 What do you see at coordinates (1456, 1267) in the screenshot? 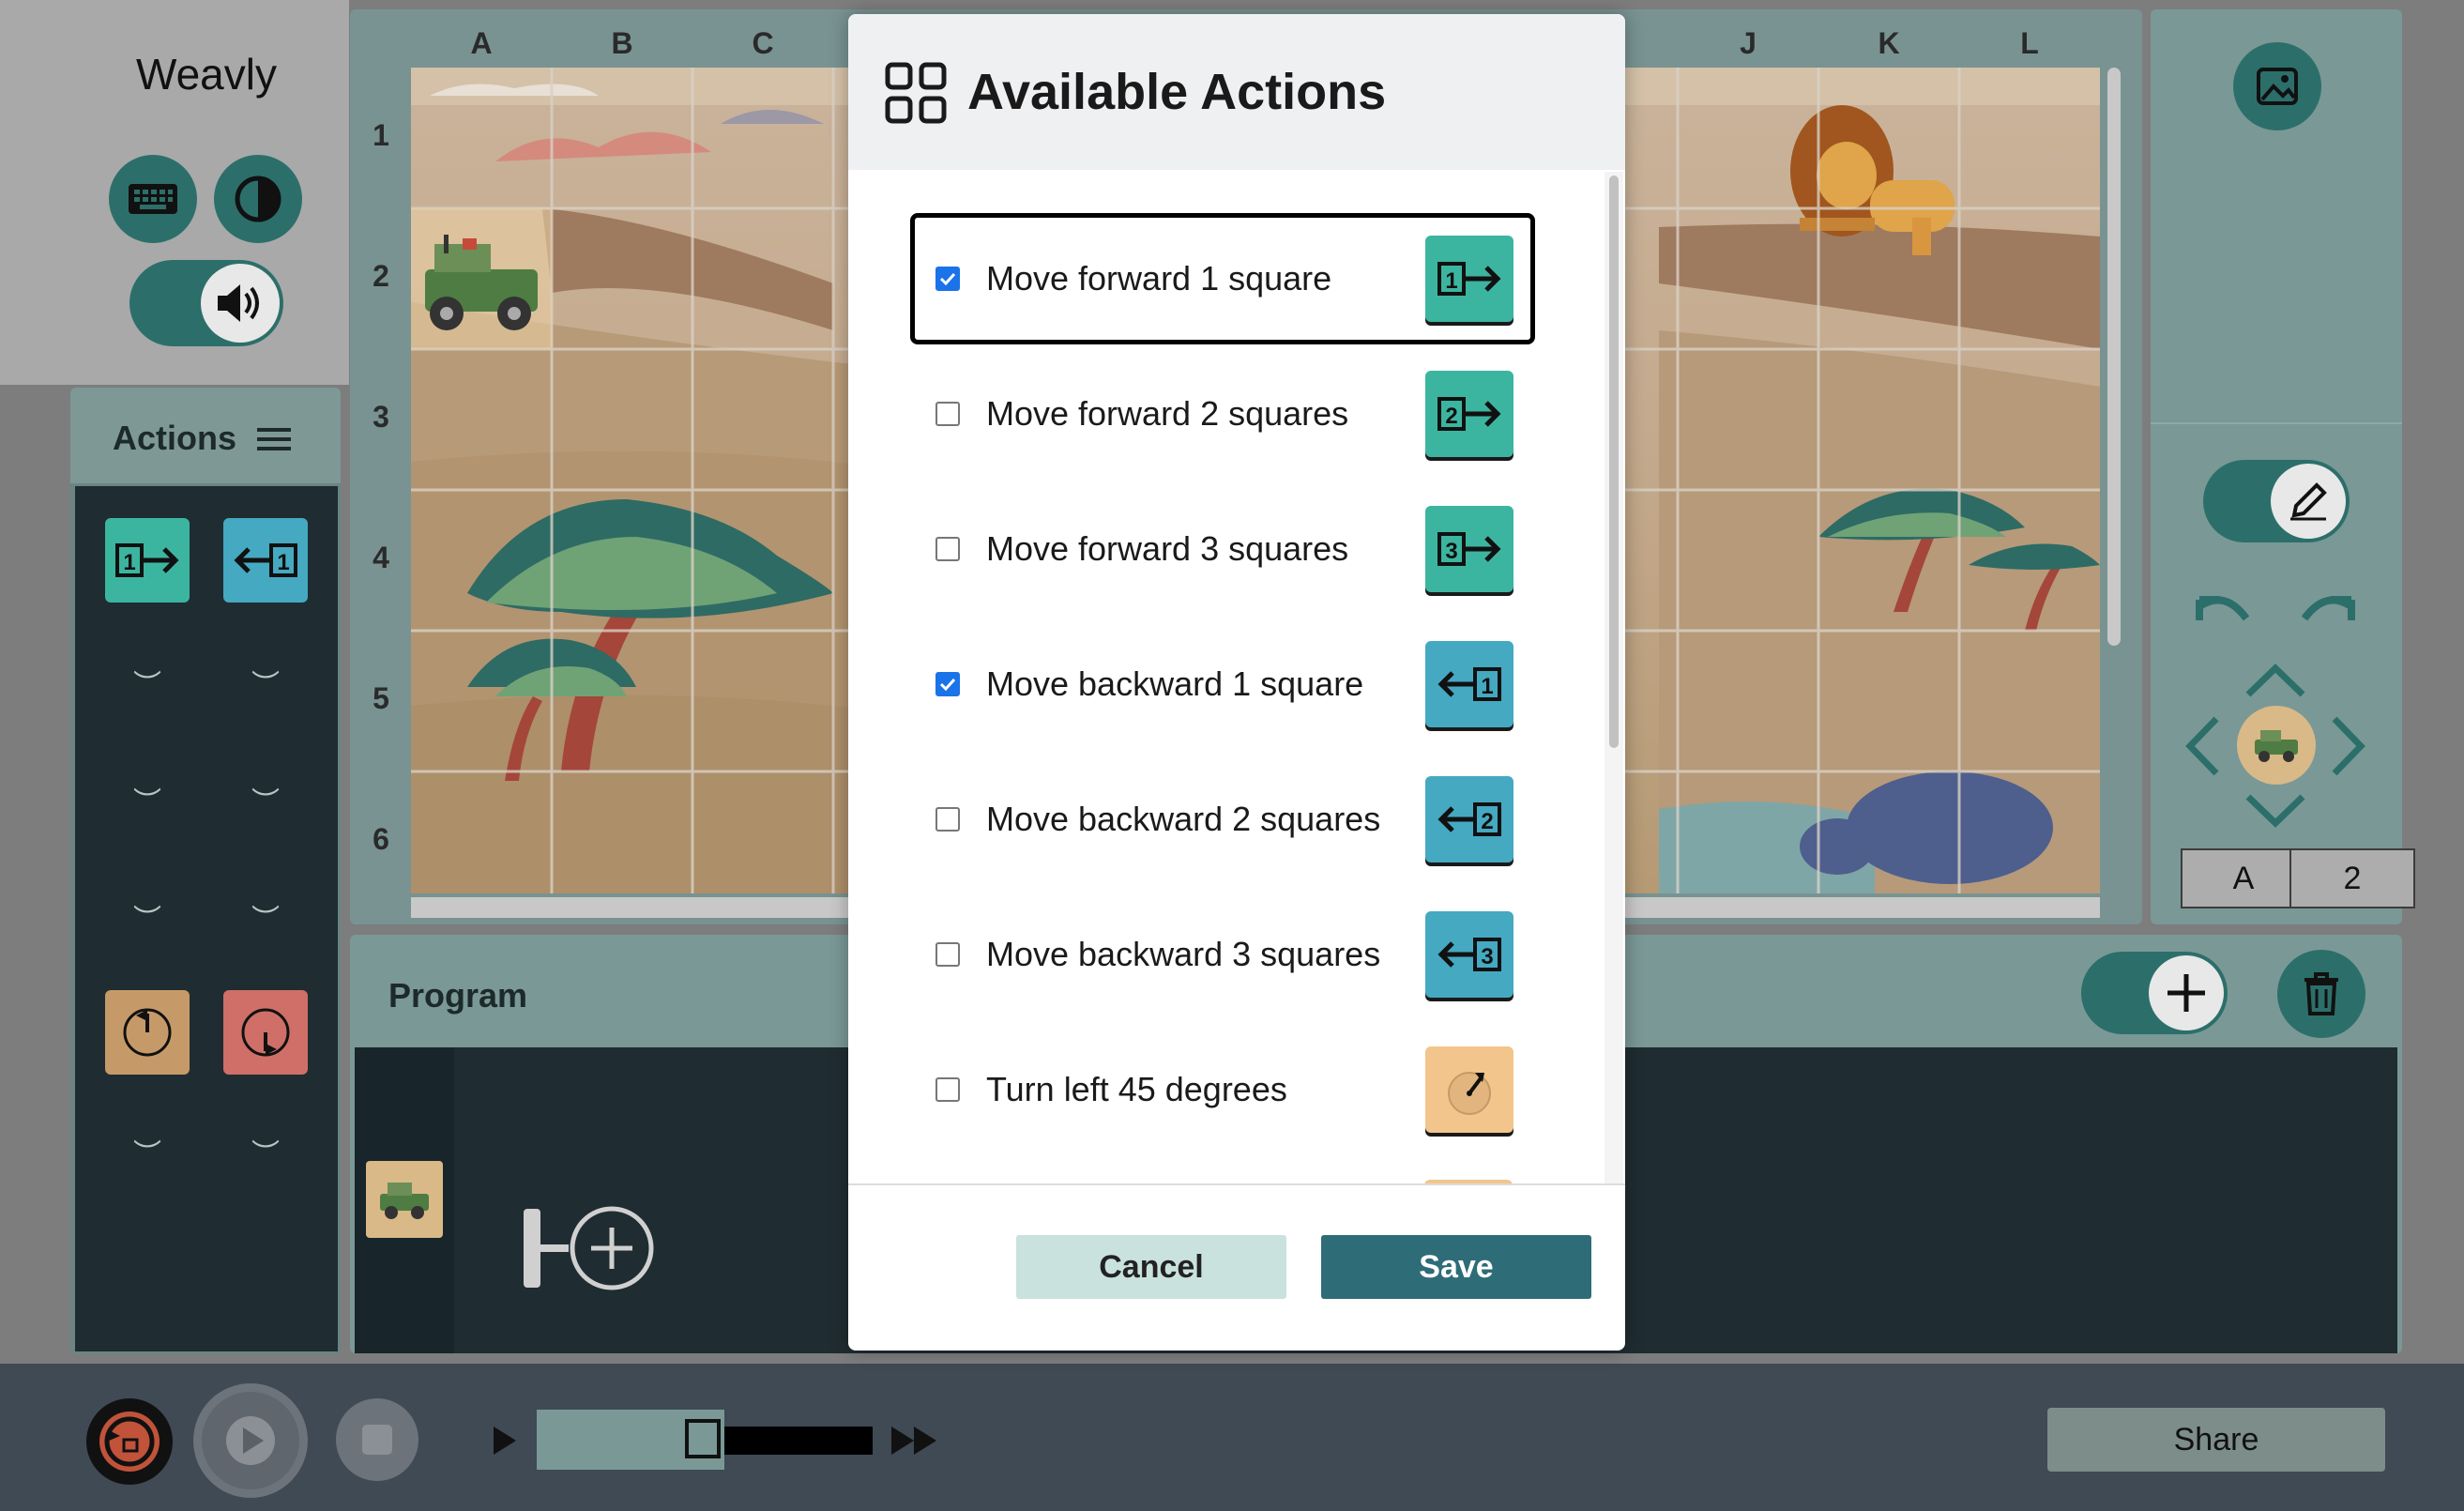
I see `save-button: Save` at bounding box center [1456, 1267].